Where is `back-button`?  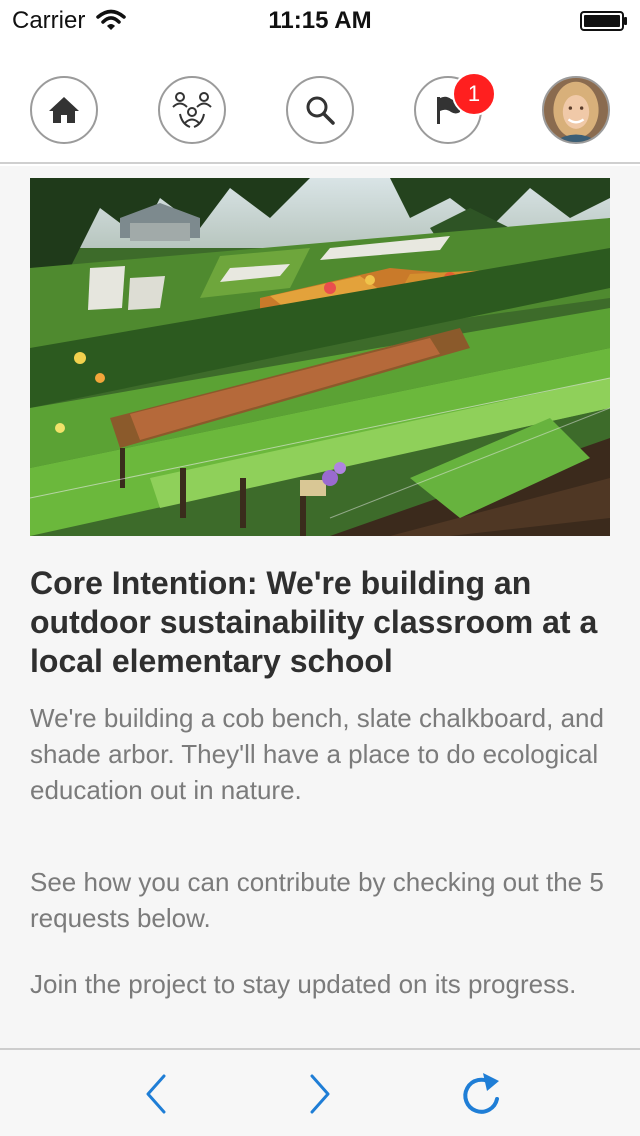
back-button is located at coordinates (156, 1094).